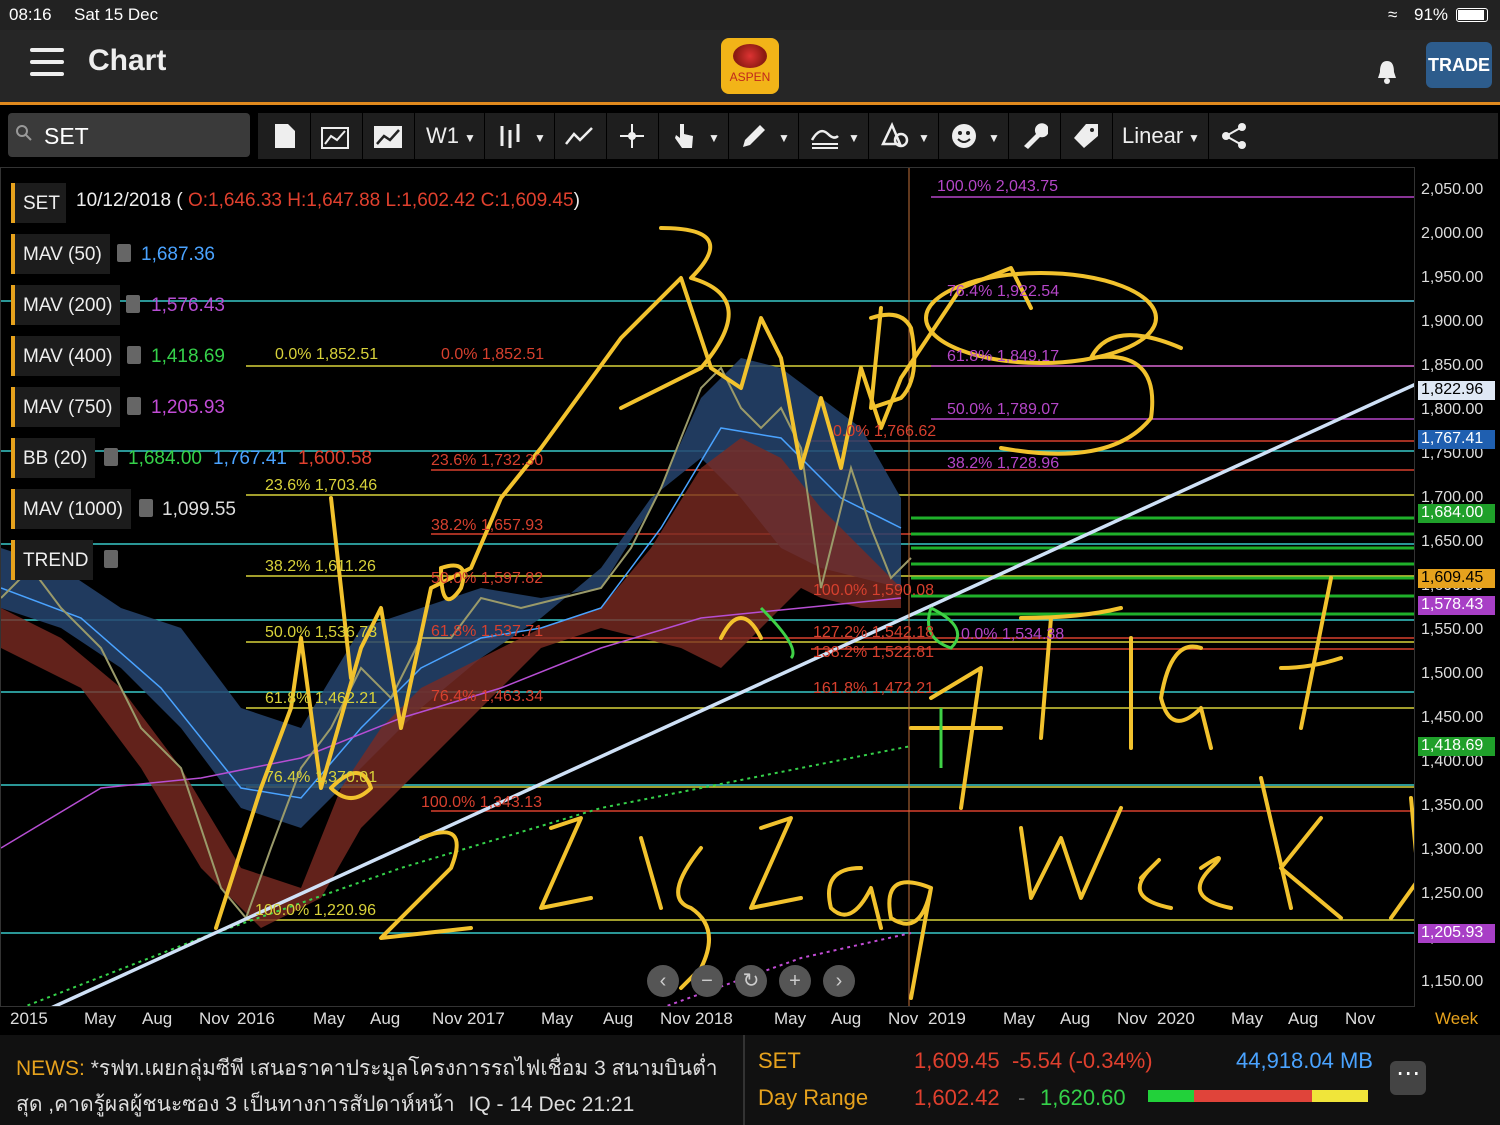 The width and height of the screenshot is (1500, 1125). What do you see at coordinates (66, 356) in the screenshot?
I see `indicator-mav400: MAV (400)` at bounding box center [66, 356].